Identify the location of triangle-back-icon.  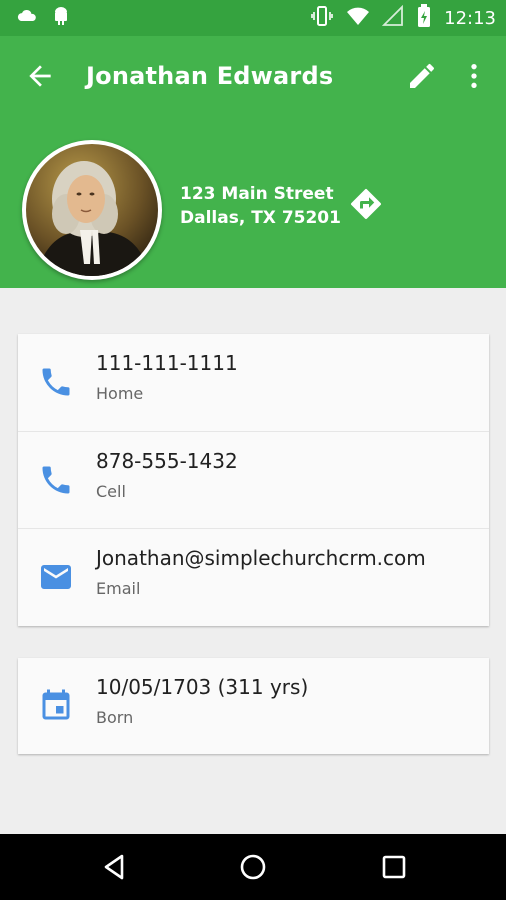
(114, 867).